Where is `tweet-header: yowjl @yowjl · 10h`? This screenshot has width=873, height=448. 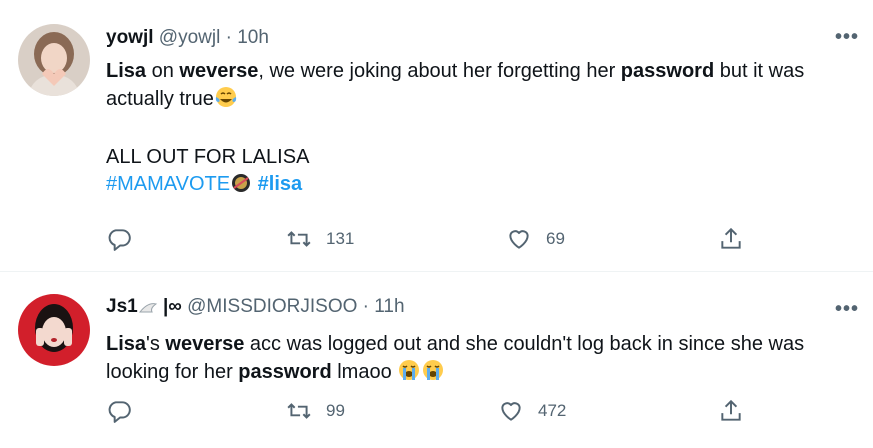 tweet-header: yowjl @yowjl · 10h is located at coordinates (479, 38).